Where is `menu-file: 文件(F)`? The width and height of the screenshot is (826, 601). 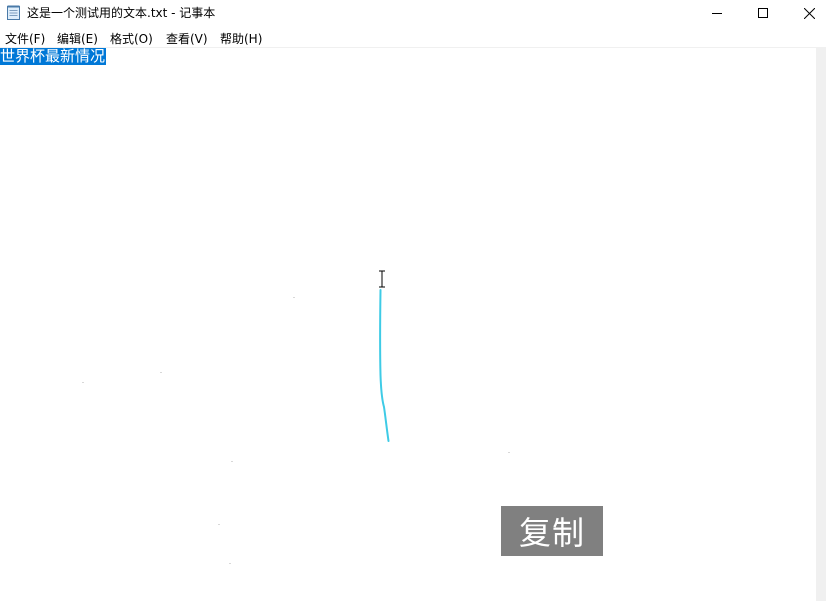
menu-file: 文件(F) is located at coordinates (25, 38).